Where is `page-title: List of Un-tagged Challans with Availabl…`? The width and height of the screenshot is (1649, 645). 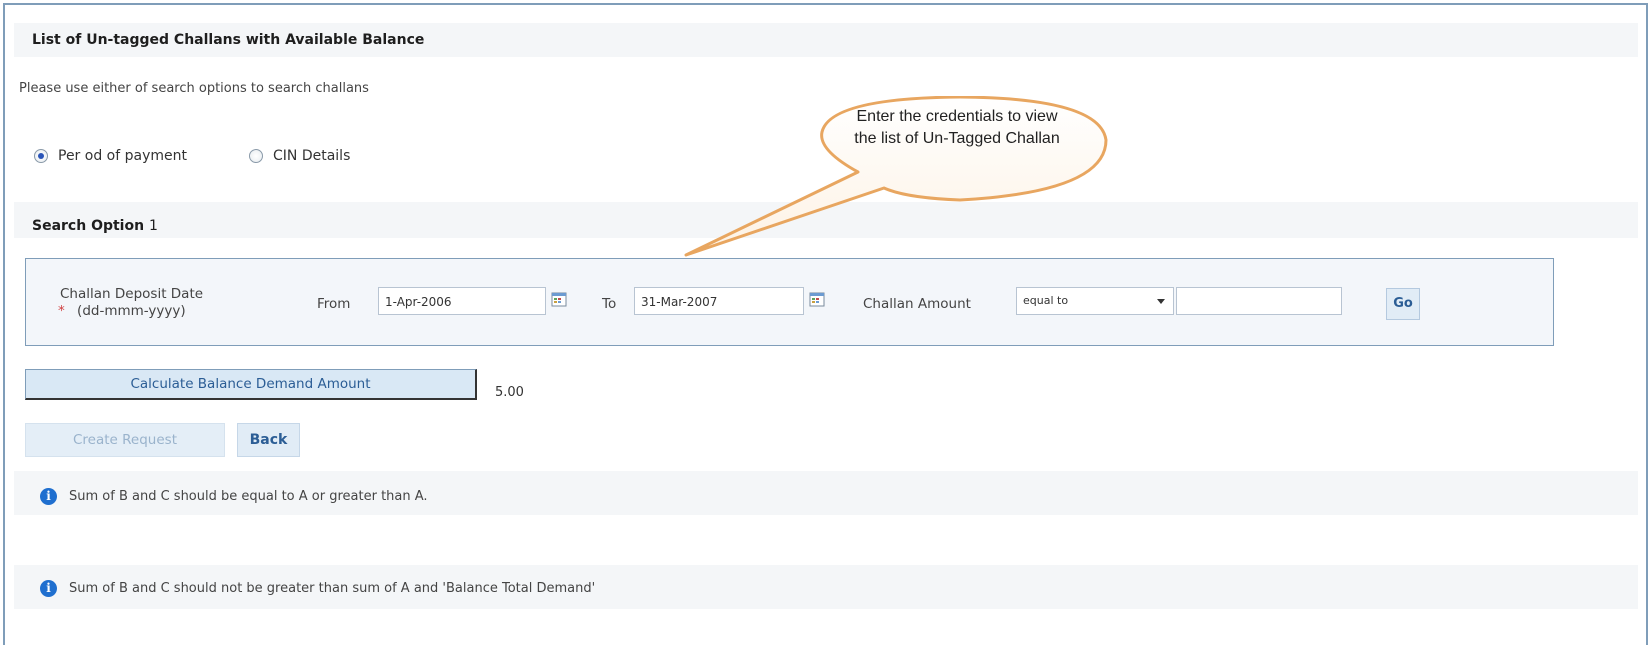
page-title: List of Un-tagged Challans with Availabl… is located at coordinates (228, 40).